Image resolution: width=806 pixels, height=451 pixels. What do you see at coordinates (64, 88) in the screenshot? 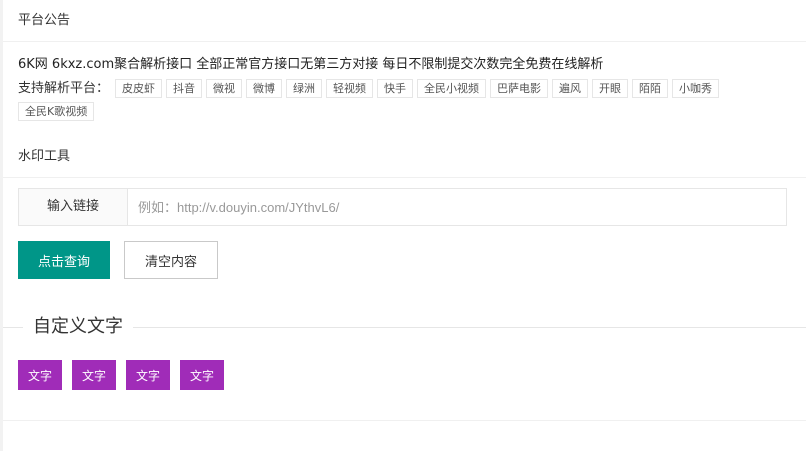
I see `platform-label: 支持解析平台：` at bounding box center [64, 88].